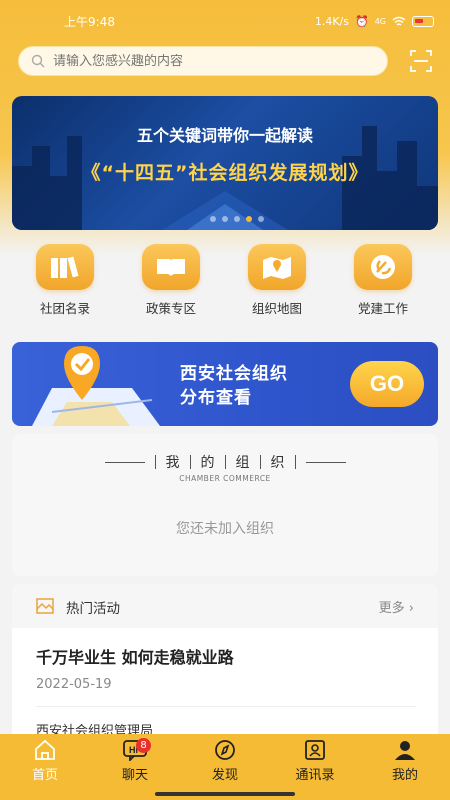 The height and width of the screenshot is (800, 450). I want to click on scan-icon, so click(421, 61).